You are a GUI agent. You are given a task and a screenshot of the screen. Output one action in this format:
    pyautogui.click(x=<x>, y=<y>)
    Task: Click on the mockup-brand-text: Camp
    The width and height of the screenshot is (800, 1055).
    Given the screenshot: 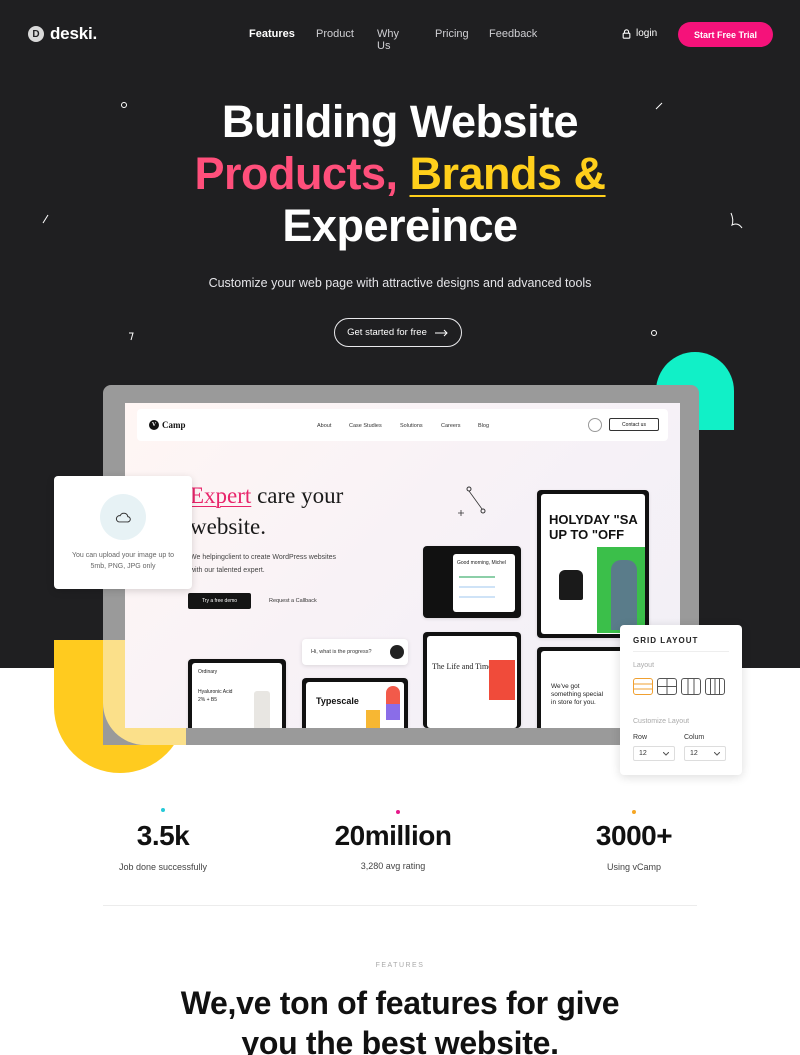 What is the action you would take?
    pyautogui.click(x=174, y=425)
    